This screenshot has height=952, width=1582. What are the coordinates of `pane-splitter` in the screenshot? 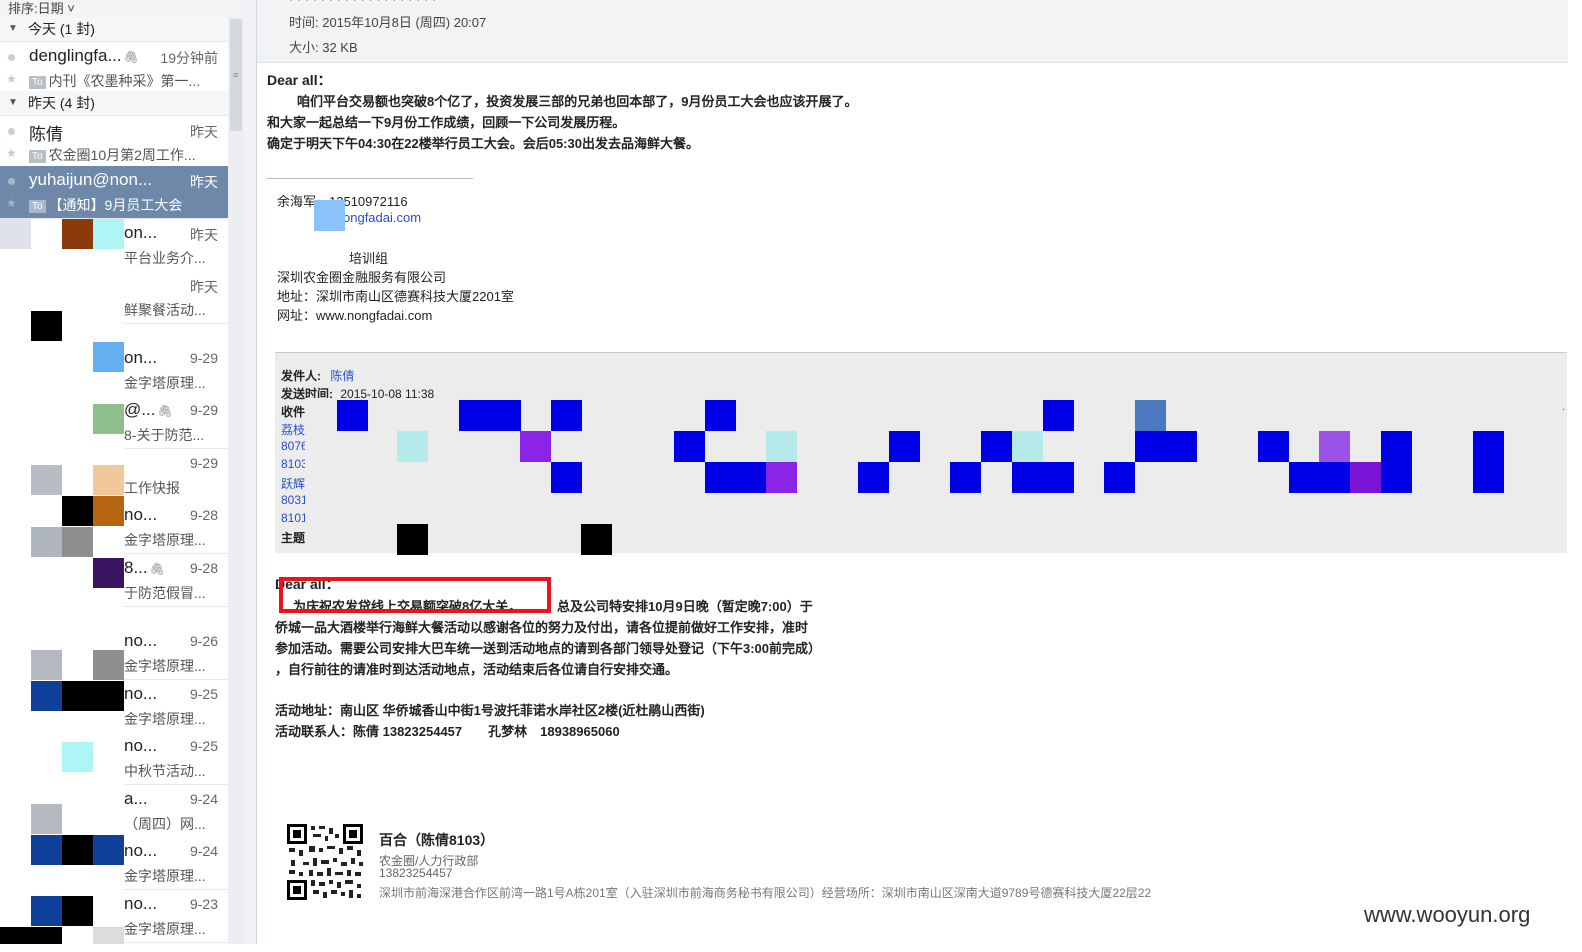 It's located at (250, 472).